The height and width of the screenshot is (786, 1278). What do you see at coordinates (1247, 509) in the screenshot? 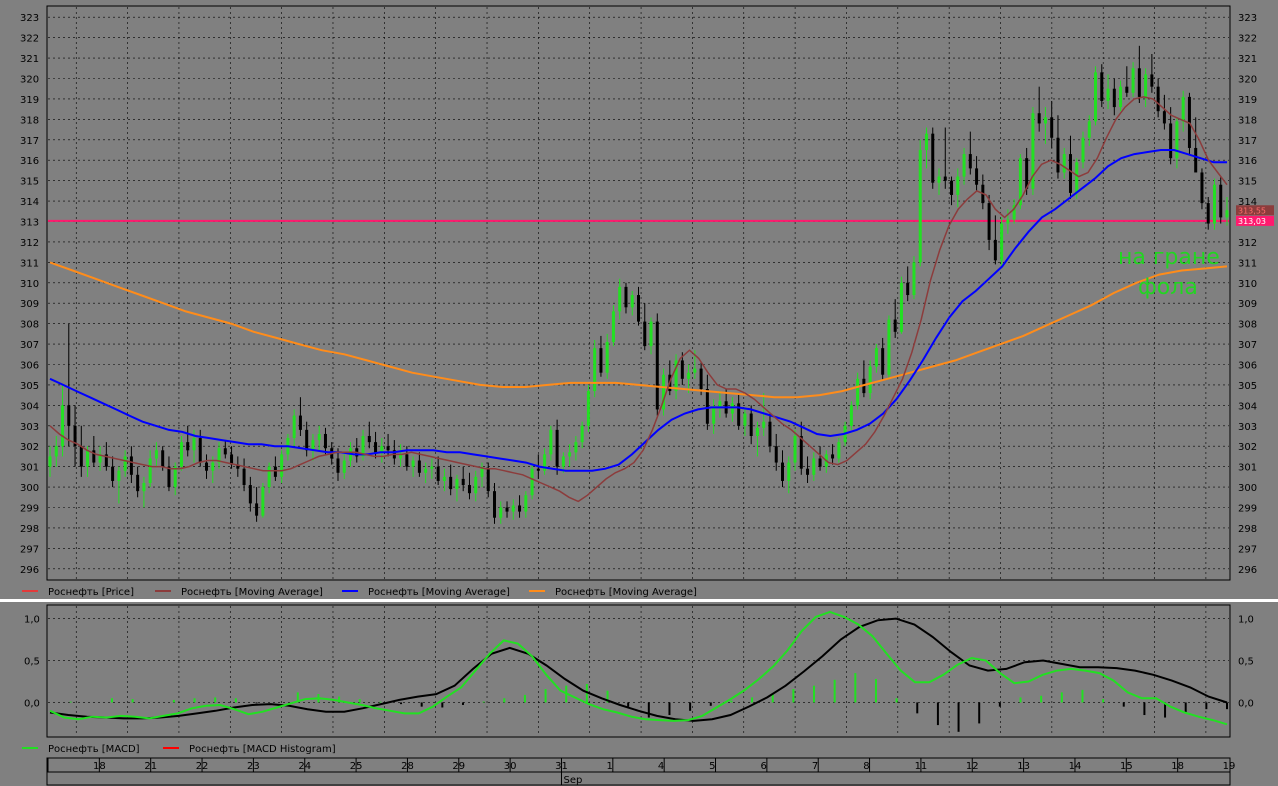
I see `price-y-tick-label: 299` at bounding box center [1247, 509].